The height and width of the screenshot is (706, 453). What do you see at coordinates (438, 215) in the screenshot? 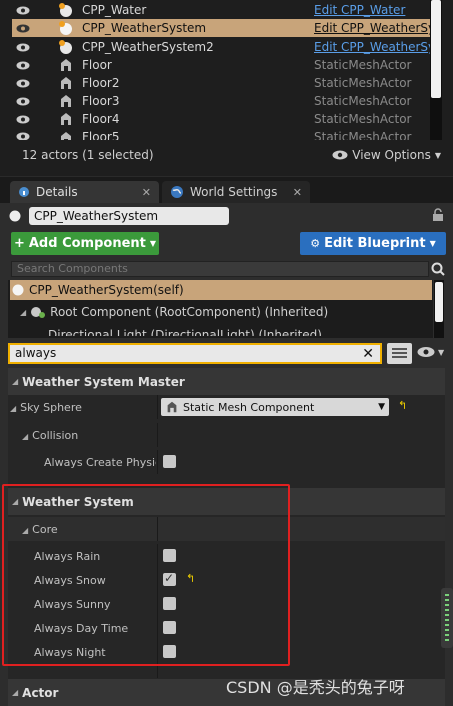
I see `lock-icon` at bounding box center [438, 215].